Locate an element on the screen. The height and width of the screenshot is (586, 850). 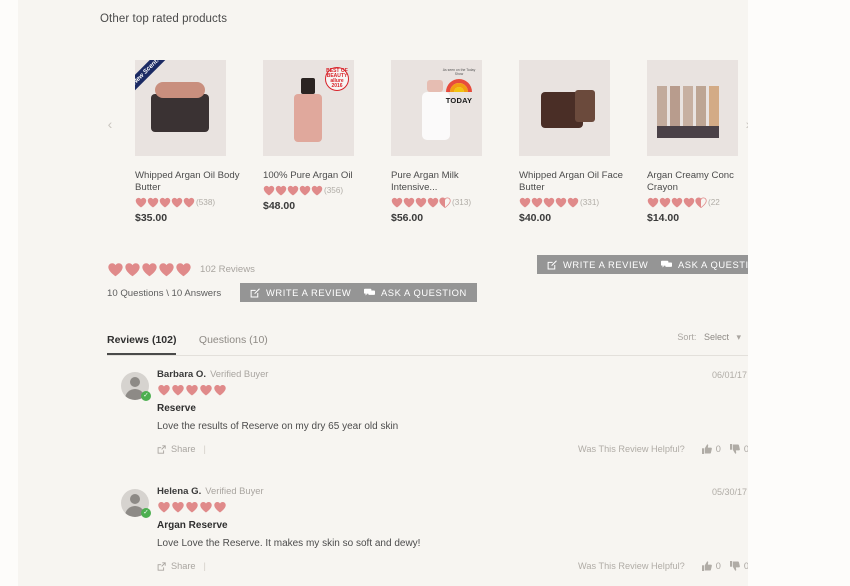
rating-count: (331) is located at coordinates (590, 202).